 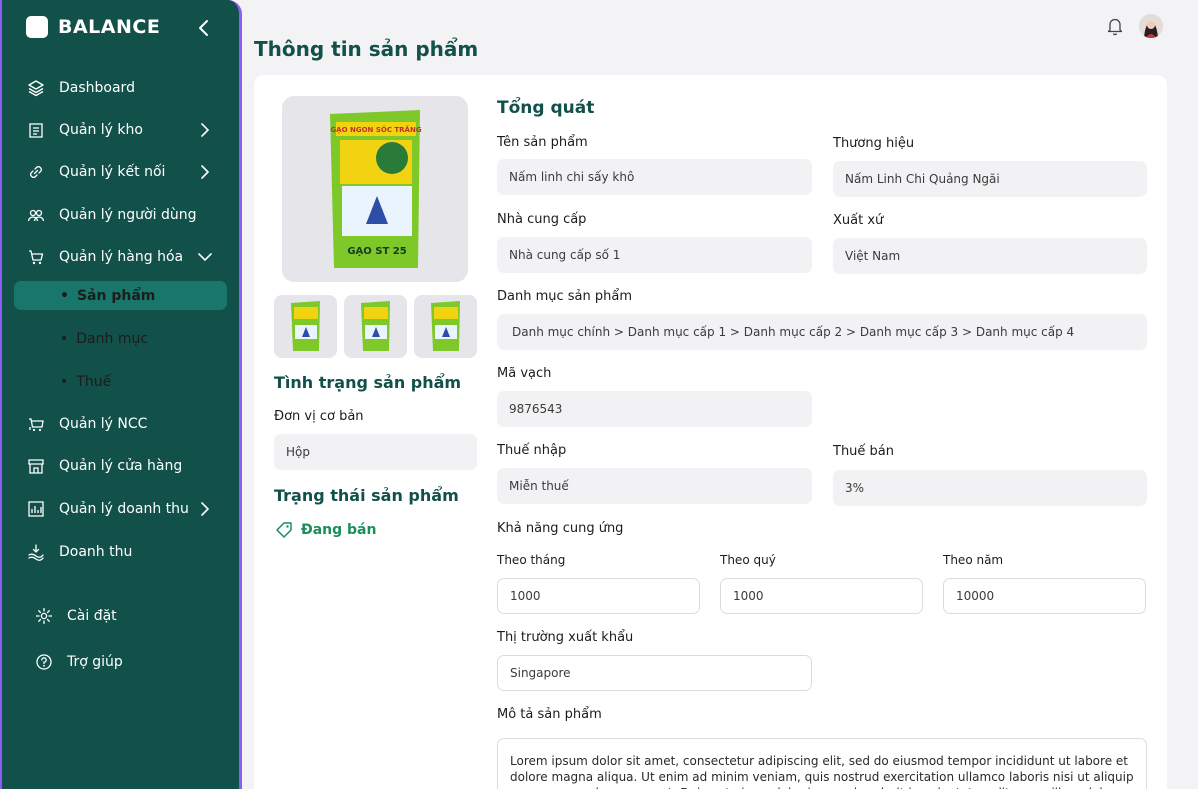 I want to click on sidebar-item-dashboard: Dashboard, so click(x=120, y=88).